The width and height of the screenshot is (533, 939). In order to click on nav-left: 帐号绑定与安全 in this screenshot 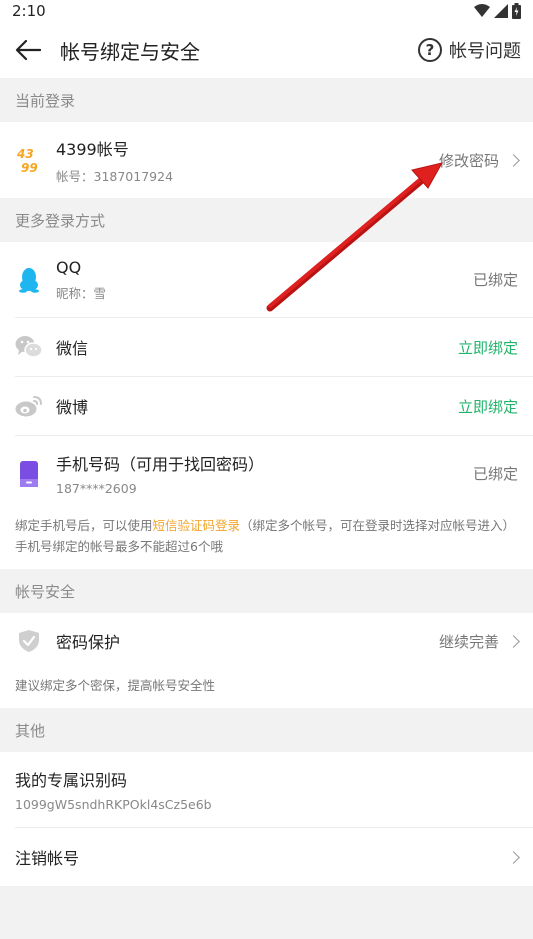, I will do `click(107, 50)`.